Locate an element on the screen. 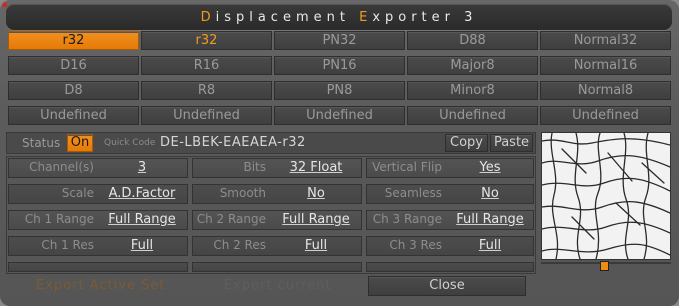 Image resolution: width=679 pixels, height=306 pixels. export-current-button: Export current is located at coordinates (278, 285).